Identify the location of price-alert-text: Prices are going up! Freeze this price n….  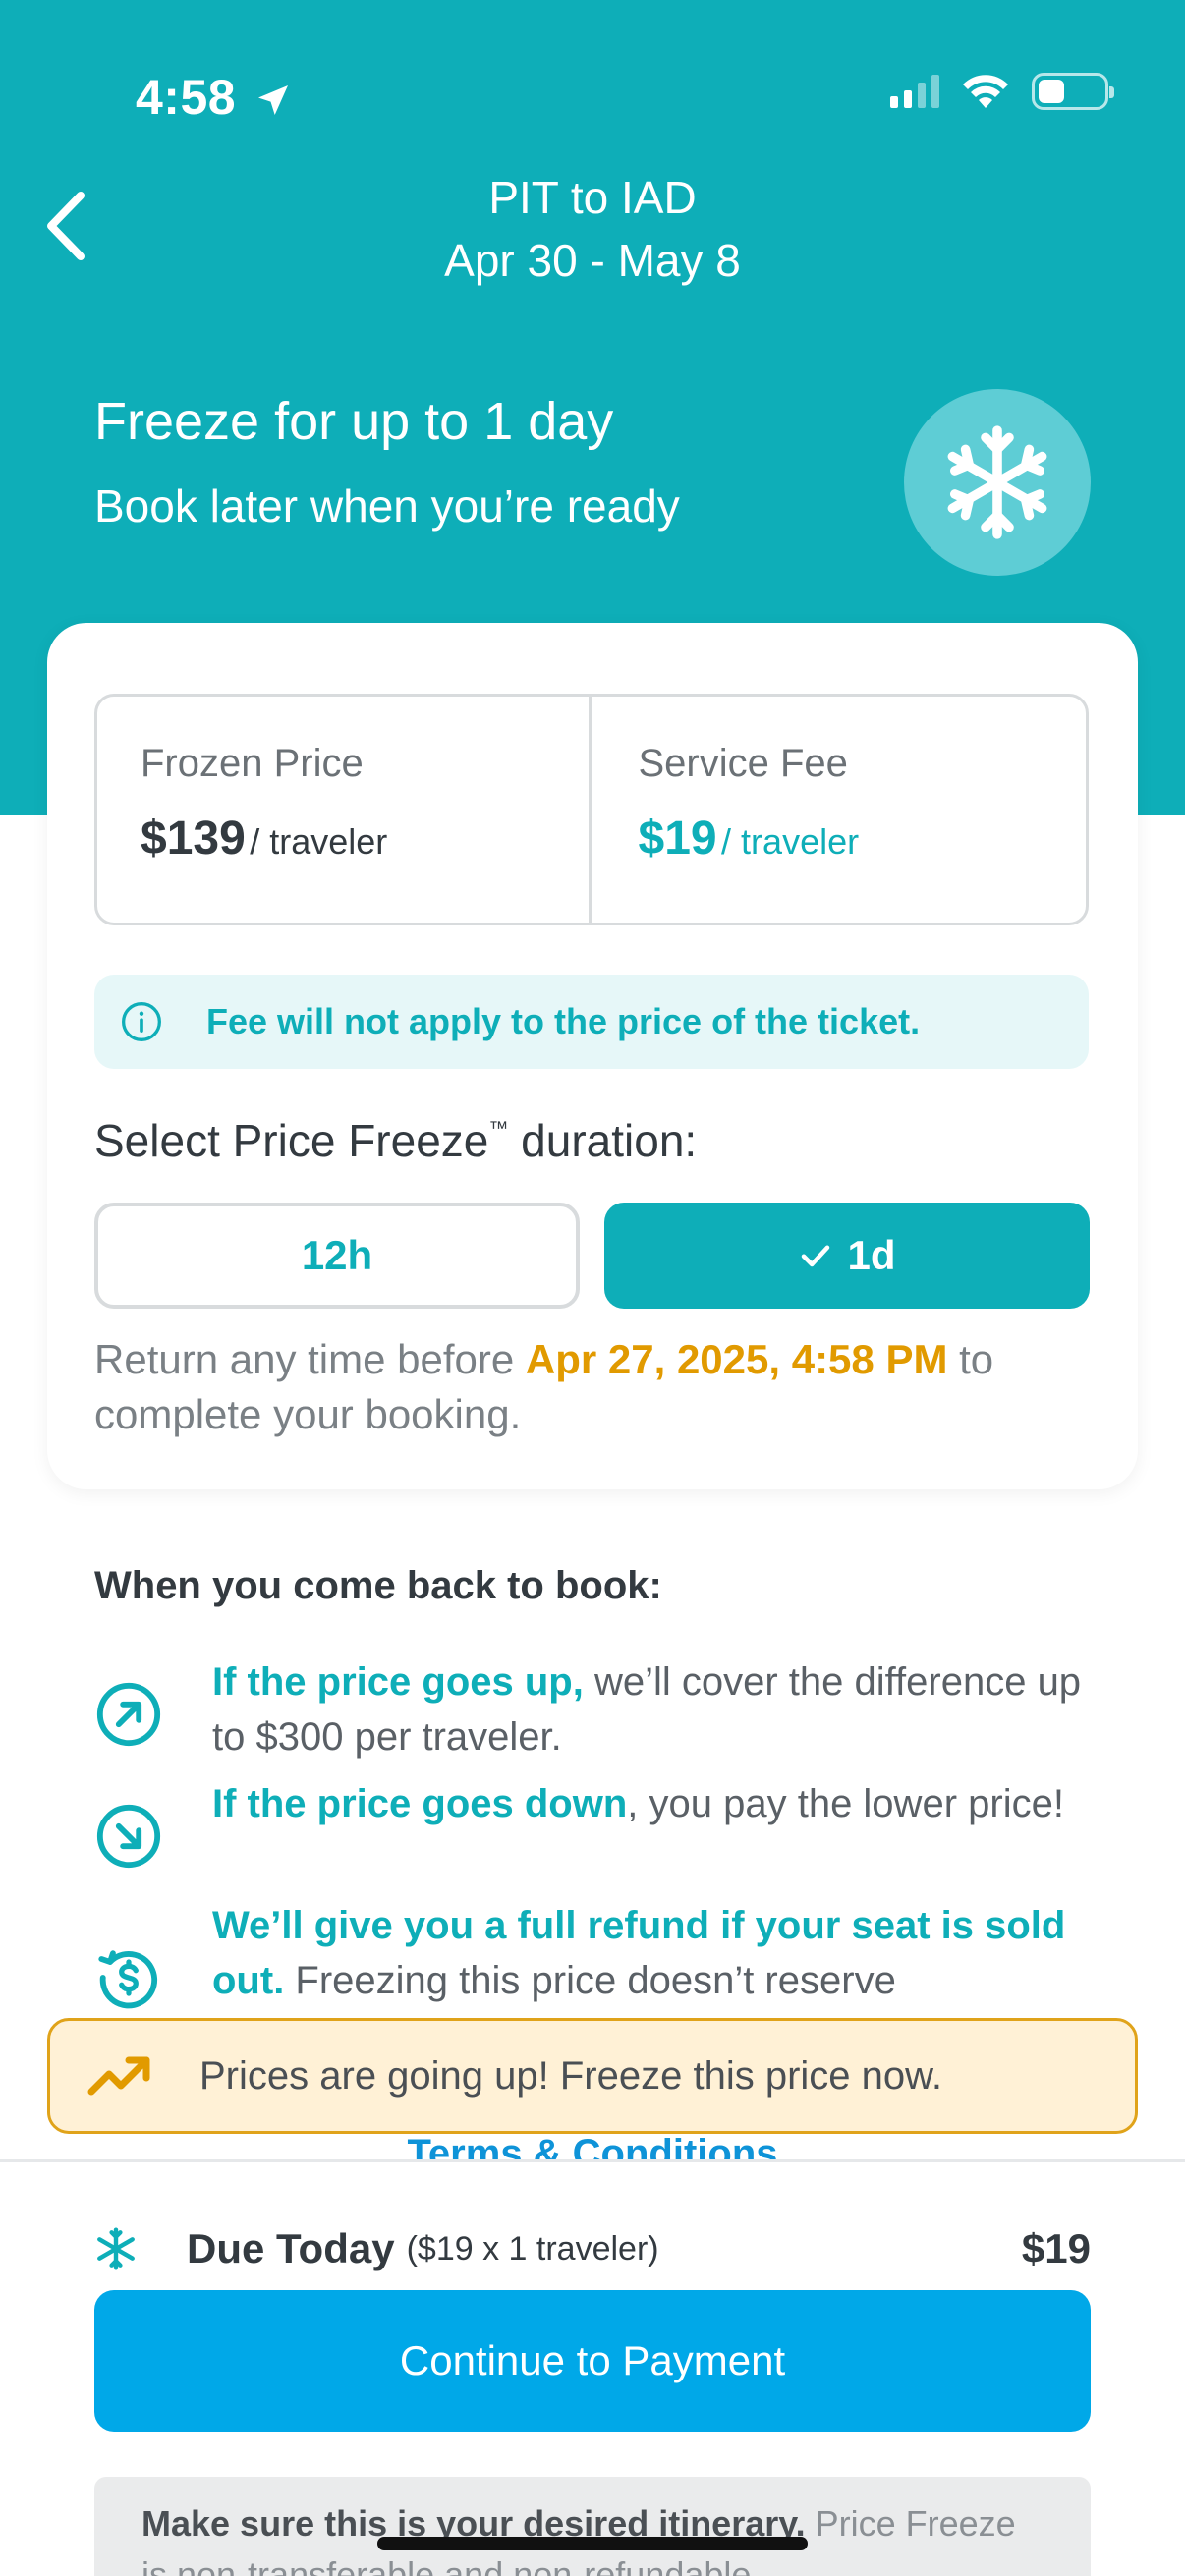
(571, 2075).